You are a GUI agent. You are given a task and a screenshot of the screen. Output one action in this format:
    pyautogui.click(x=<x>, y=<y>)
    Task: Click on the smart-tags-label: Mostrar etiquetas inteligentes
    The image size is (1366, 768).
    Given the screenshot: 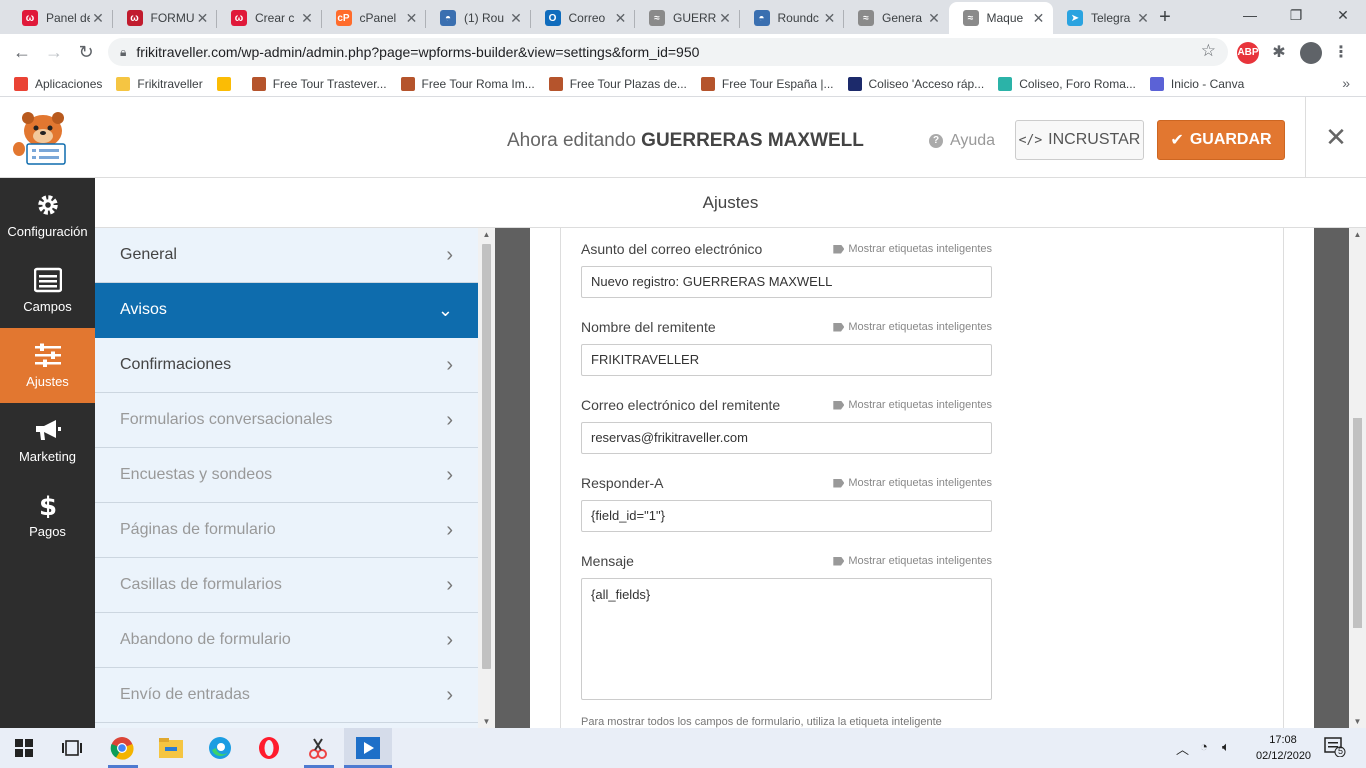 What is the action you would take?
    pyautogui.click(x=920, y=327)
    